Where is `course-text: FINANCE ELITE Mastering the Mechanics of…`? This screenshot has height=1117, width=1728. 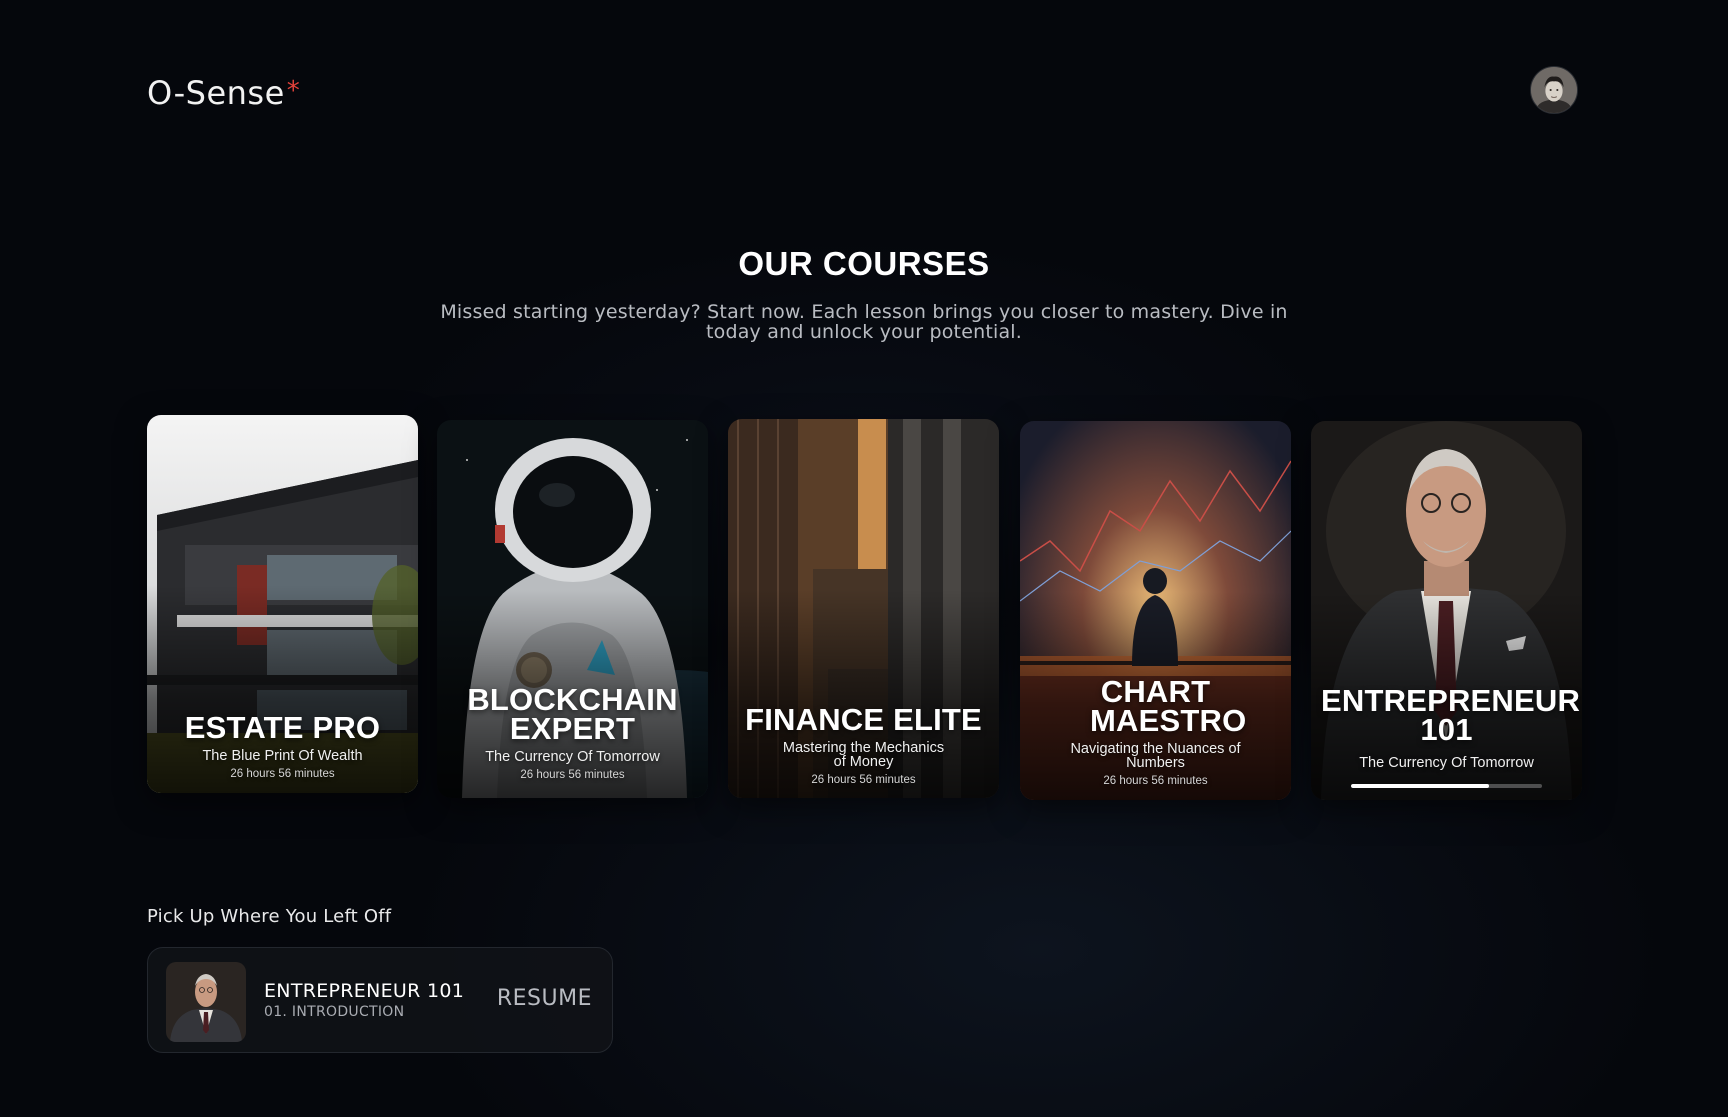 course-text: FINANCE ELITE Mastering the Mechanics of… is located at coordinates (863, 744).